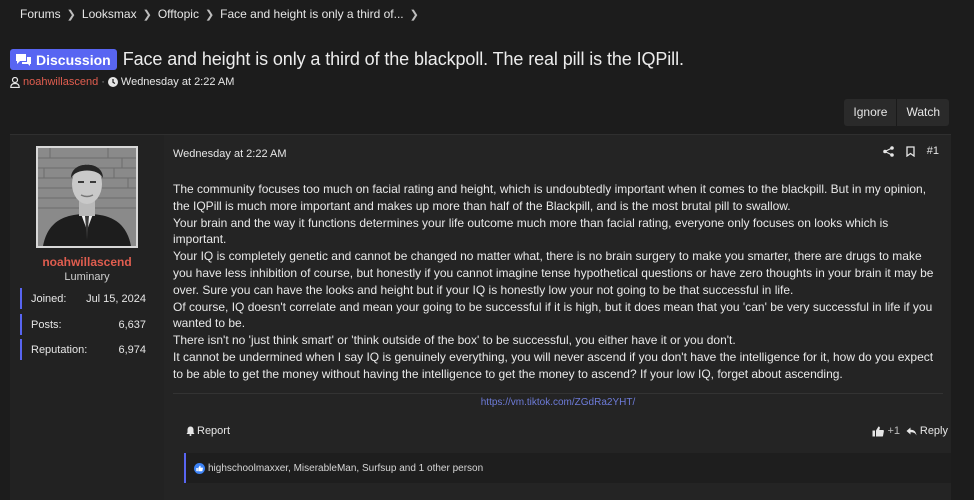  Describe the element at coordinates (933, 431) in the screenshot. I see `reply-label: Reply` at that location.